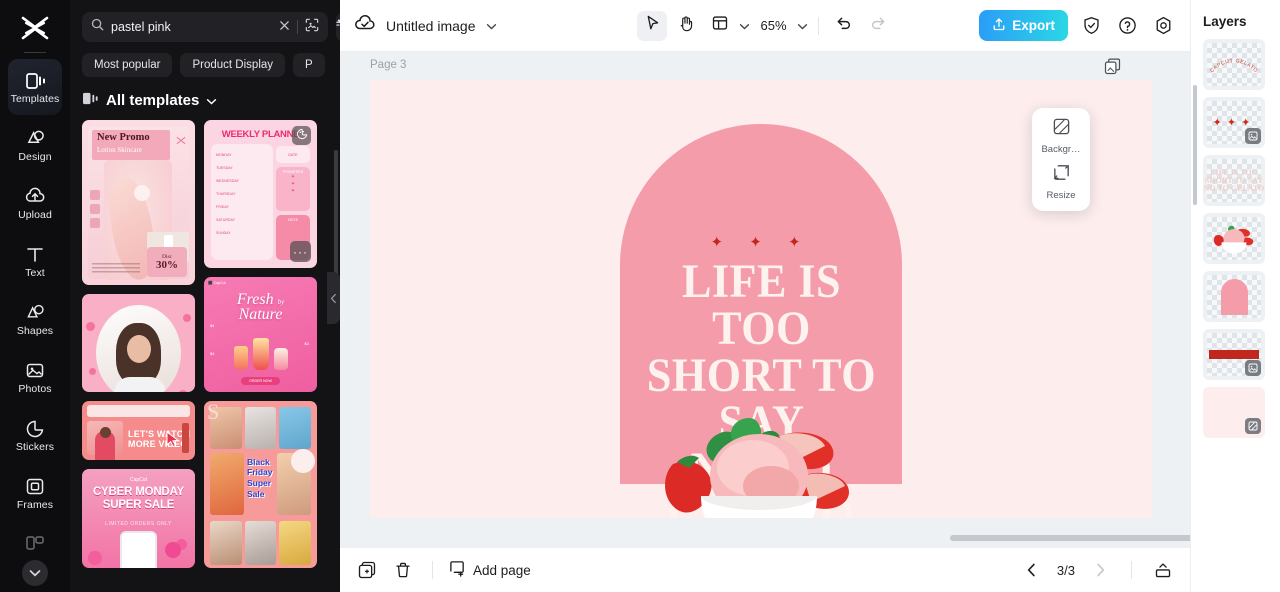 This screenshot has width=1280, height=592. Describe the element at coordinates (1234, 296) in the screenshot. I see `layer-item-arch` at that location.